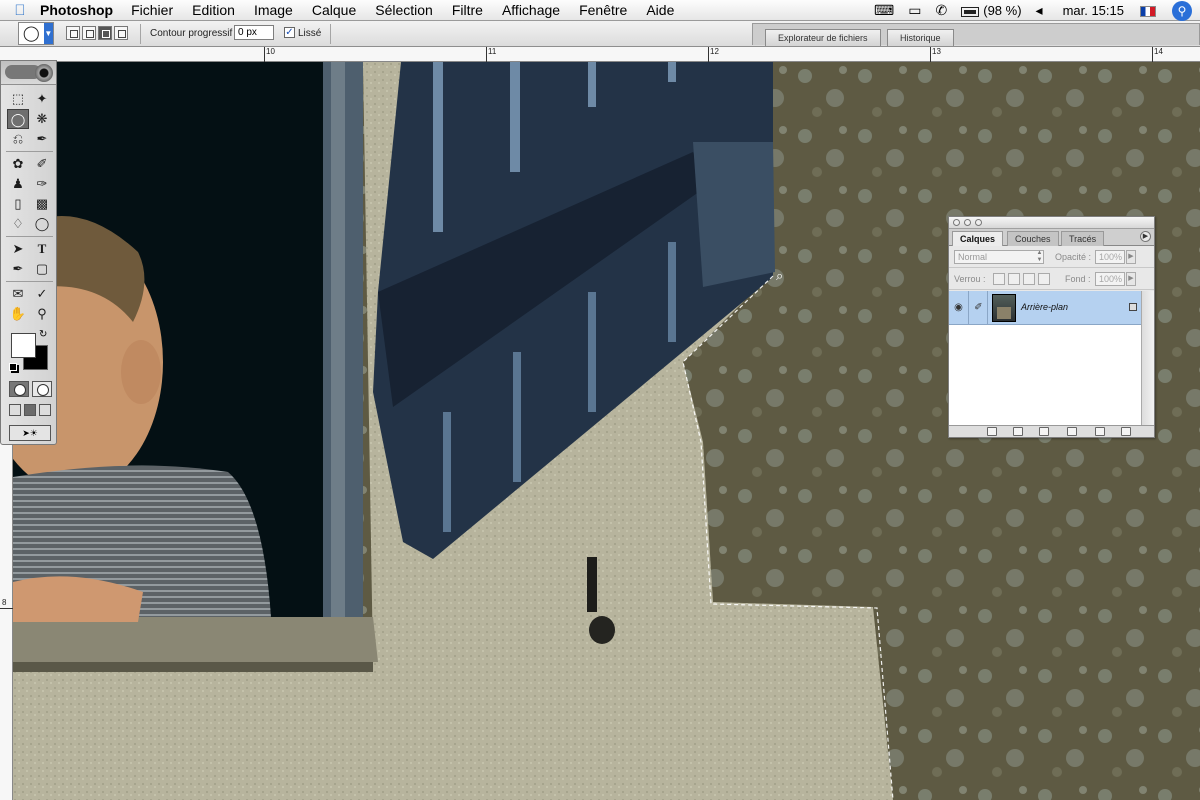  I want to click on layer-brush-icon: ✐, so click(979, 308).